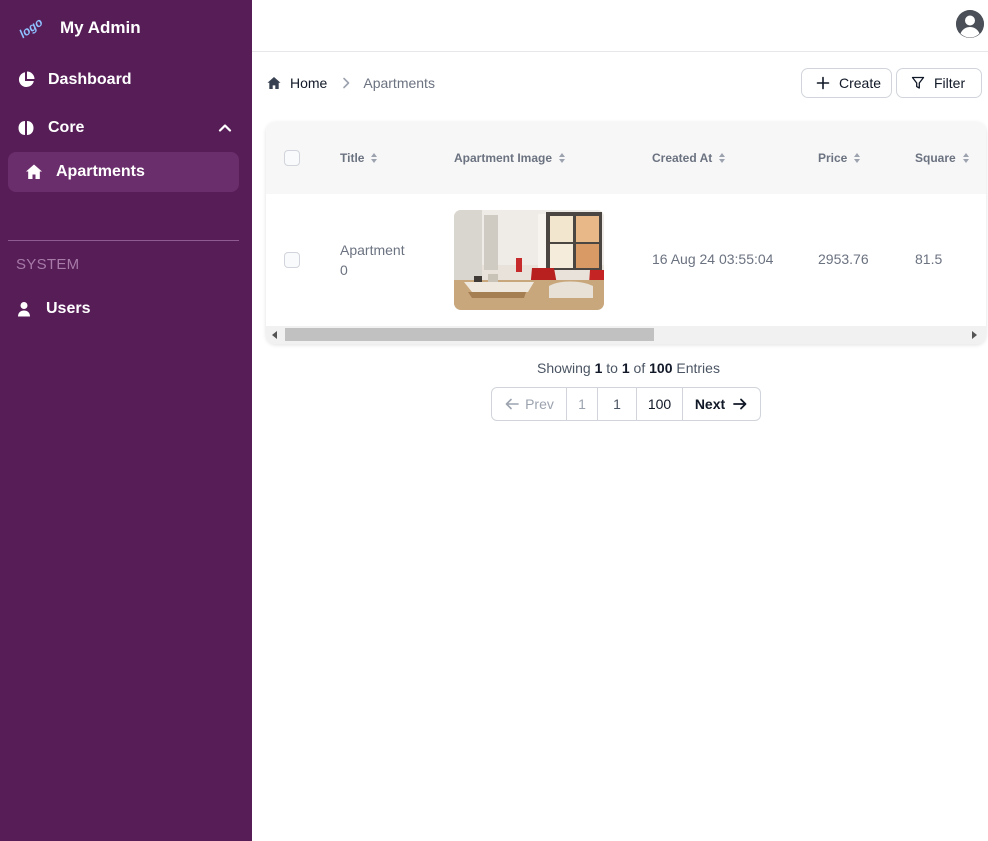  What do you see at coordinates (950, 83) in the screenshot?
I see `filter-button-label: Filter` at bounding box center [950, 83].